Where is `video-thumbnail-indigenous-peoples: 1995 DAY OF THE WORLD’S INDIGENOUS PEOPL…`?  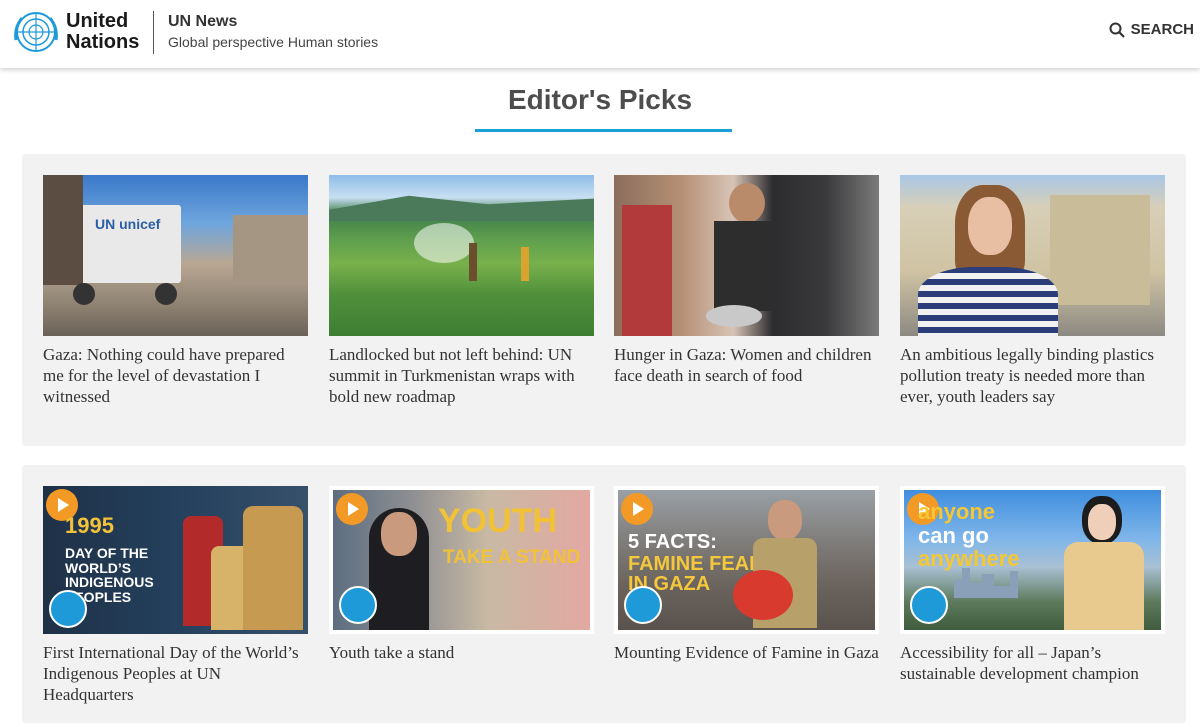
video-thumbnail-indigenous-peoples: 1995 DAY OF THE WORLD’S INDIGENOUS PEOPL… is located at coordinates (175, 560).